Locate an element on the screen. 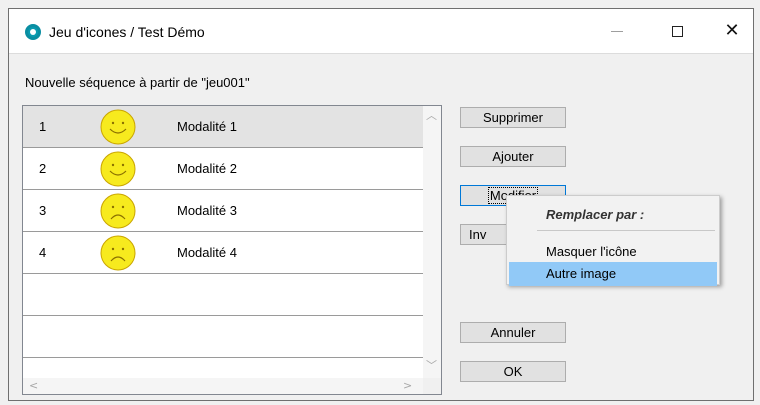 Image resolution: width=760 pixels, height=405 pixels. scrollbar-corner is located at coordinates (432, 386).